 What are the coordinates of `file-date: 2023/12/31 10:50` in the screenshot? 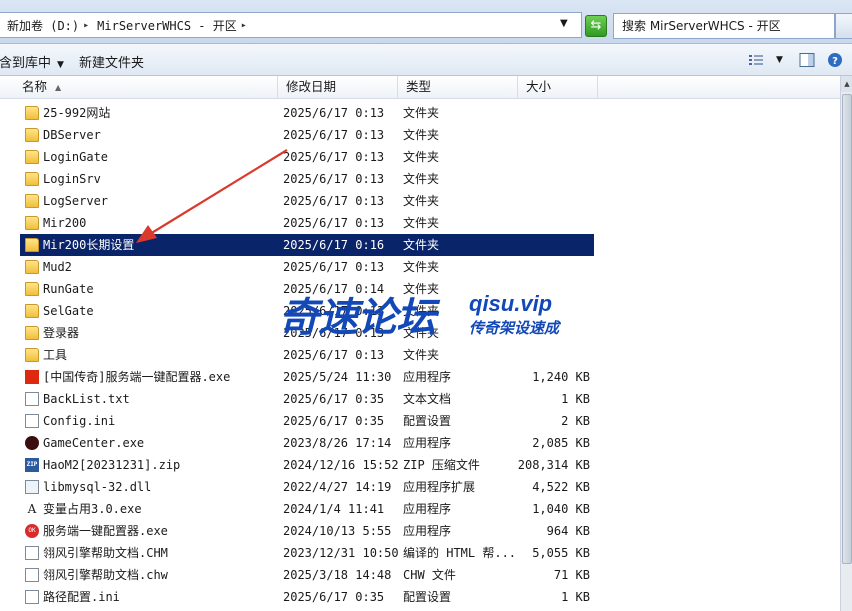 It's located at (341, 553).